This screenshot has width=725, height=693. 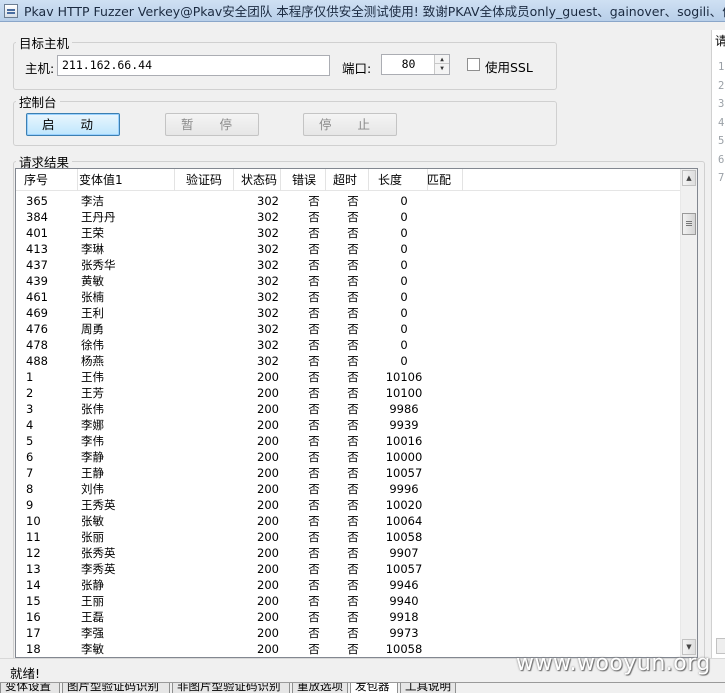 I want to click on table-row: 2 王芳 200 否 否 10100, so click(x=348, y=393).